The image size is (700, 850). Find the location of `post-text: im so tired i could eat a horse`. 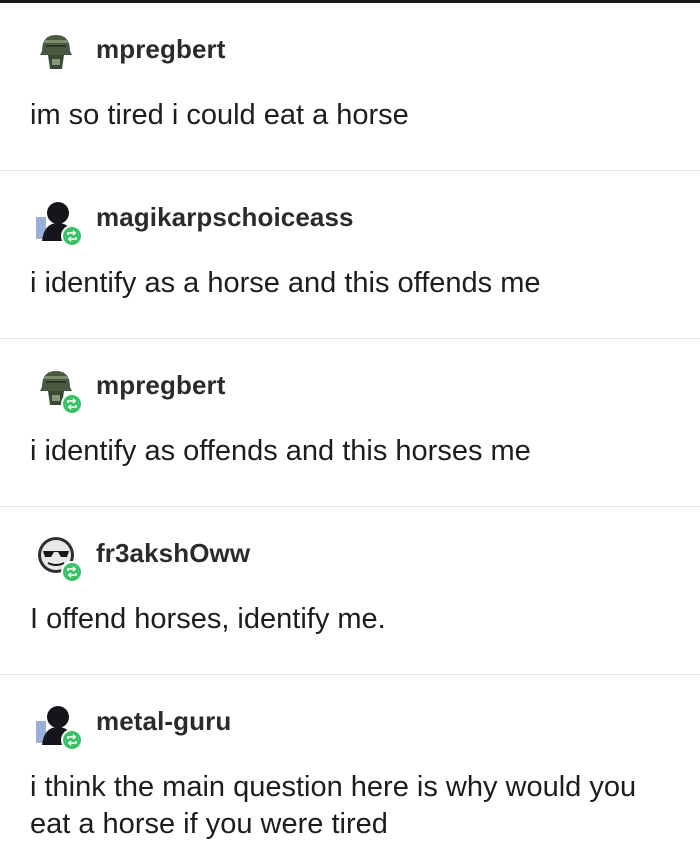

post-text: im so tired i could eat a horse is located at coordinates (219, 115).